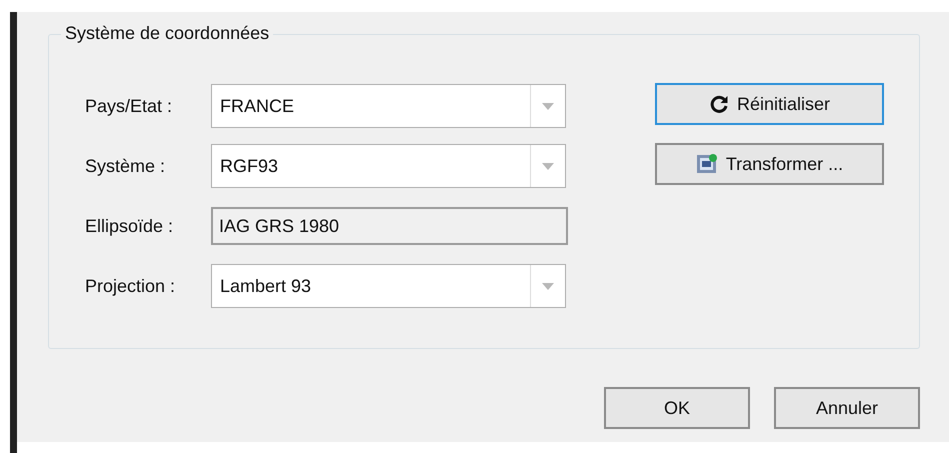 The width and height of the screenshot is (949, 453). I want to click on dropdown: RGF93, so click(388, 166).